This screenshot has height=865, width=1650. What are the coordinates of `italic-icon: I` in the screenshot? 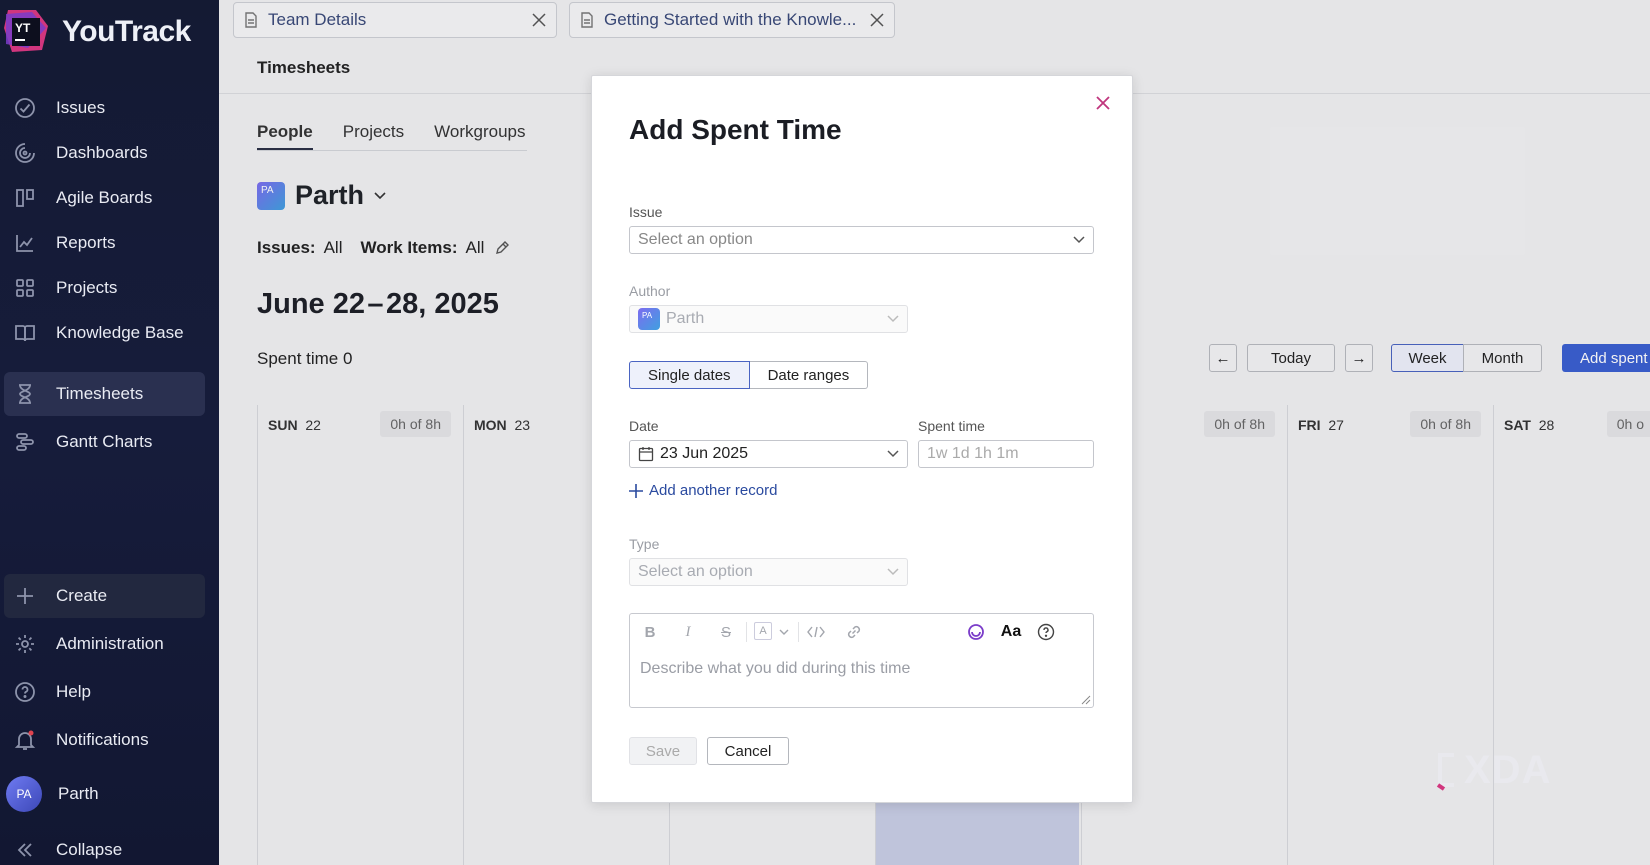 It's located at (688, 632).